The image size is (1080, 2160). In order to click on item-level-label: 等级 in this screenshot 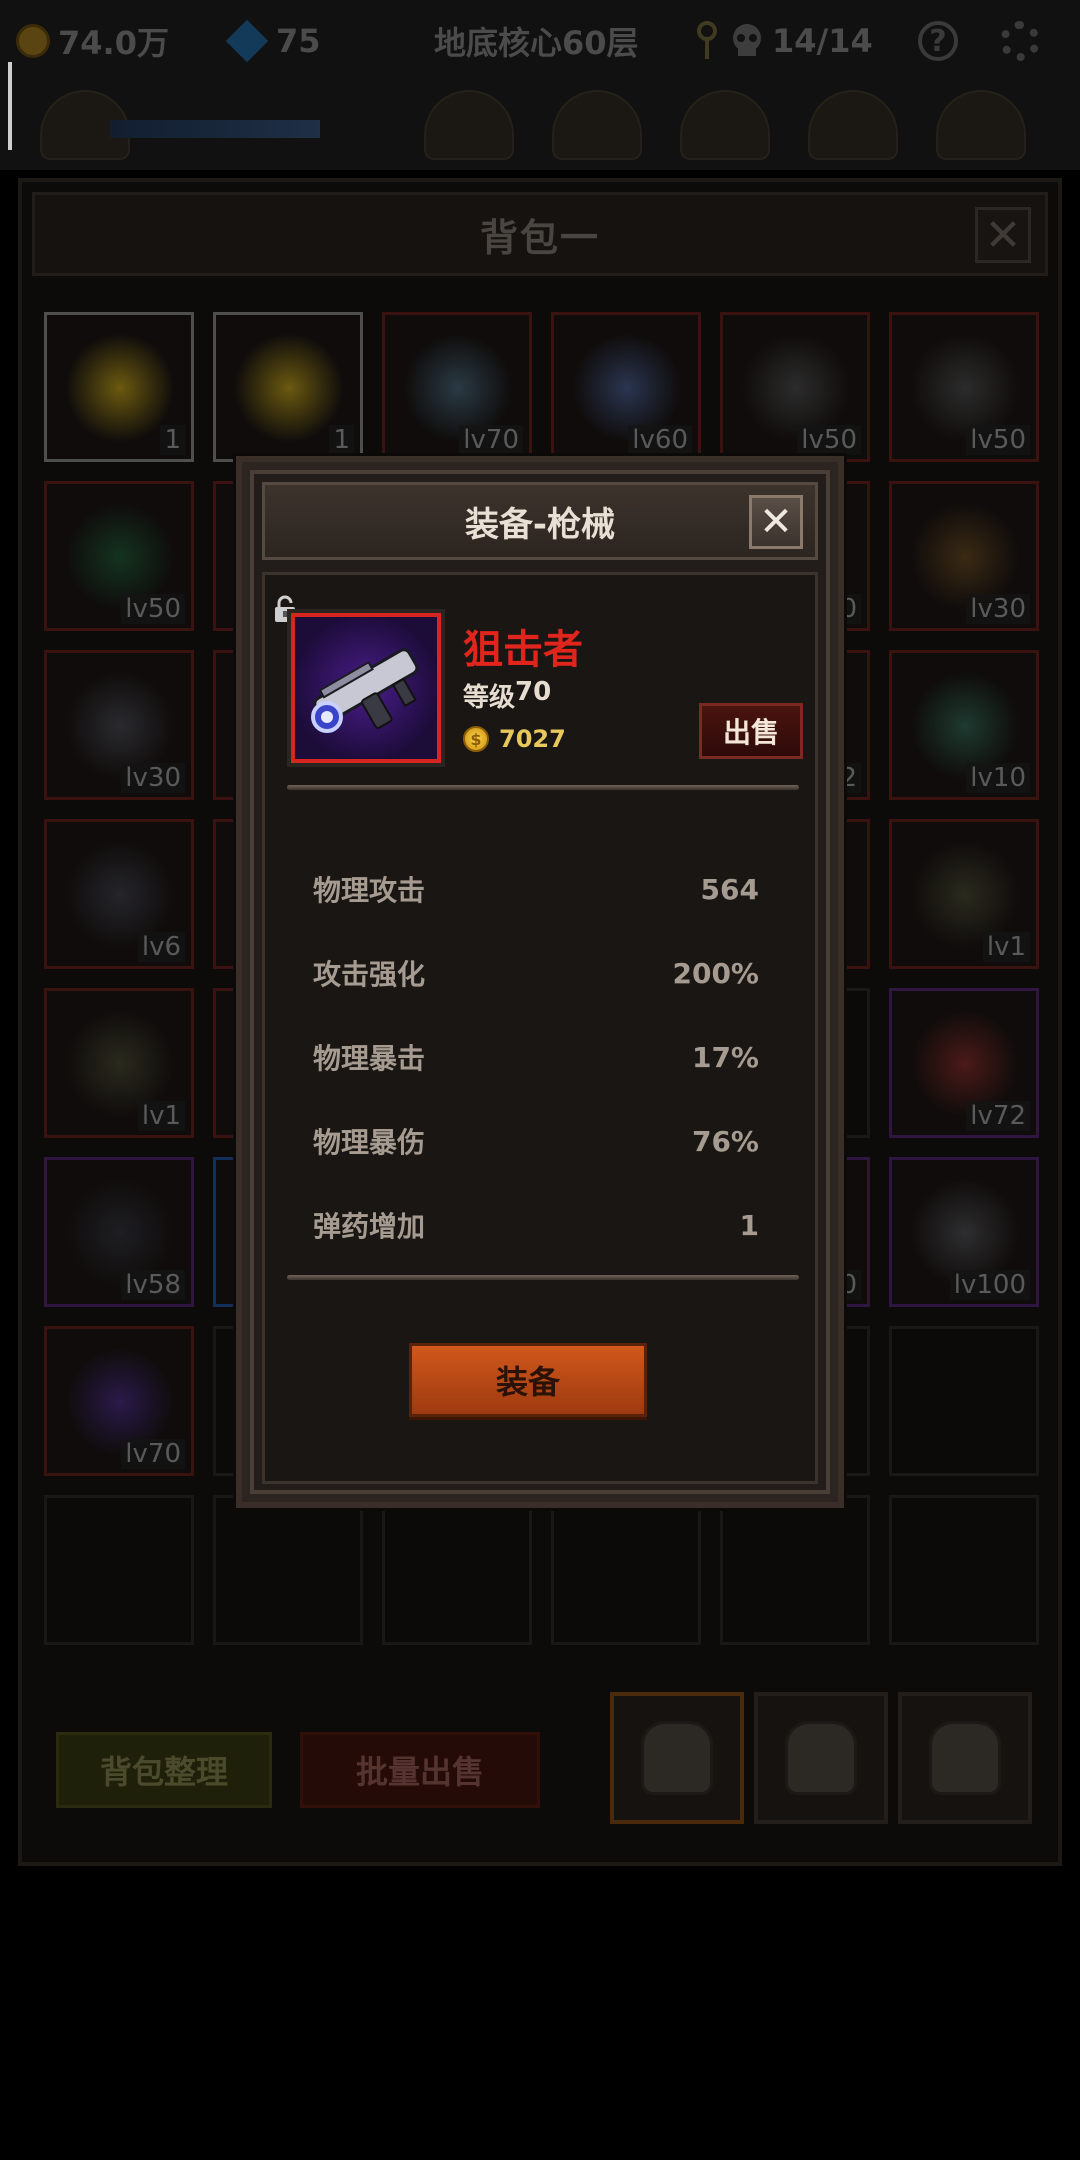, I will do `click(489, 698)`.